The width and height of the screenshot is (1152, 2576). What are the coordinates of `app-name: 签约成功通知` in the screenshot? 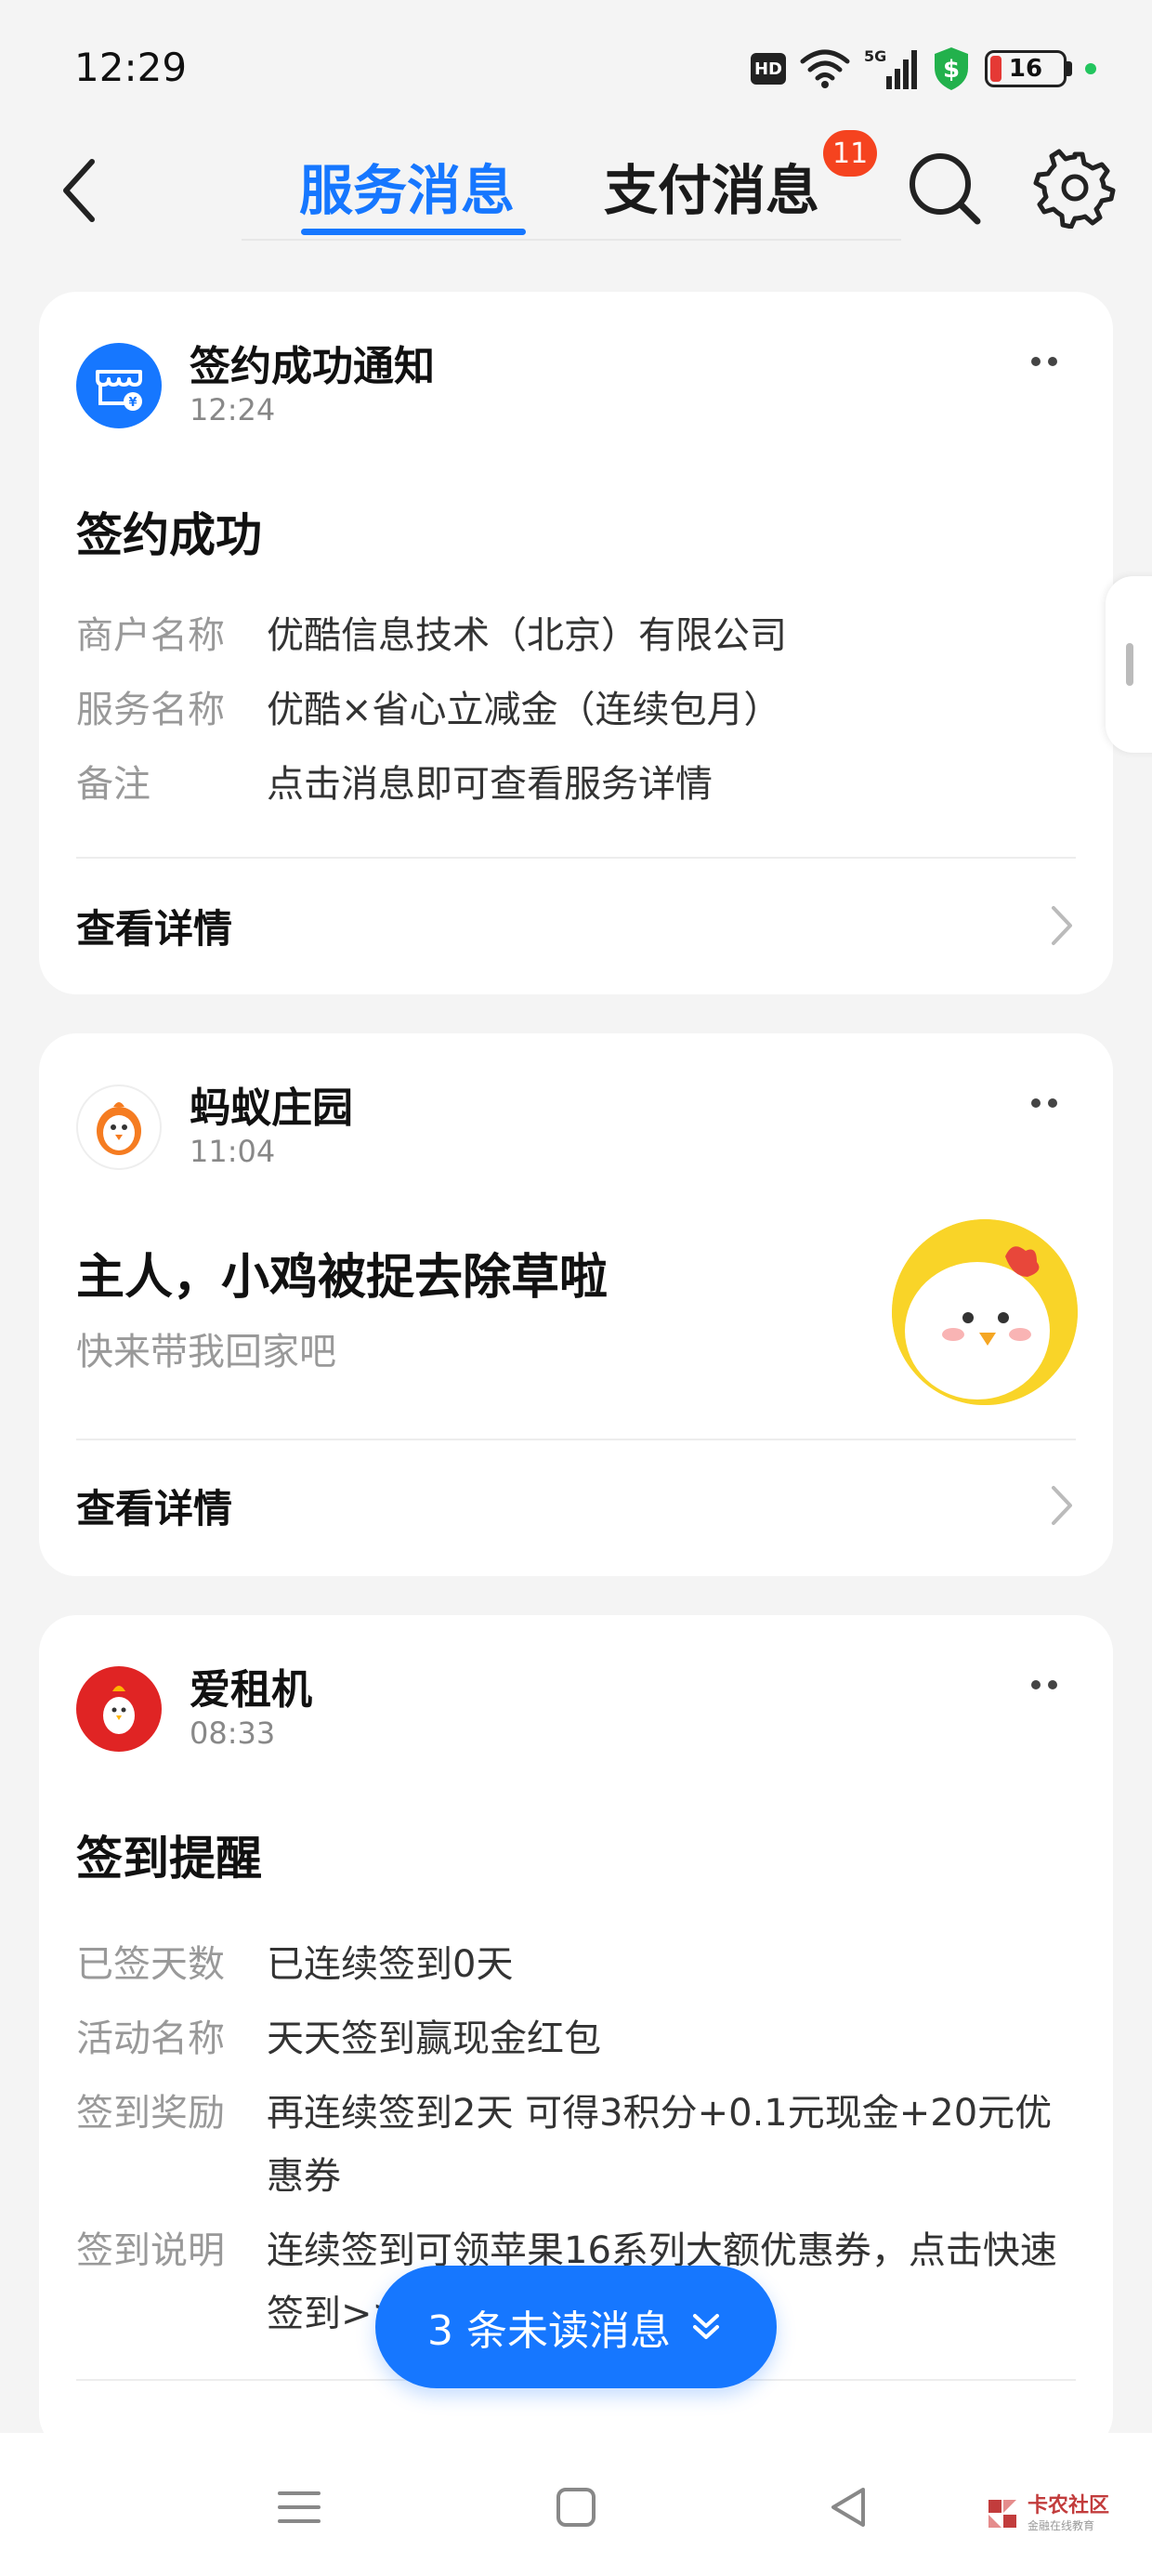 It's located at (312, 366).